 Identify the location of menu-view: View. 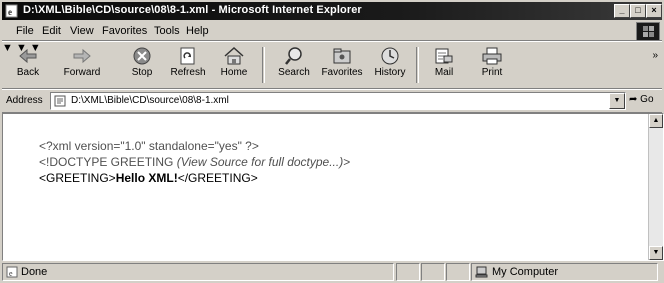
(82, 31).